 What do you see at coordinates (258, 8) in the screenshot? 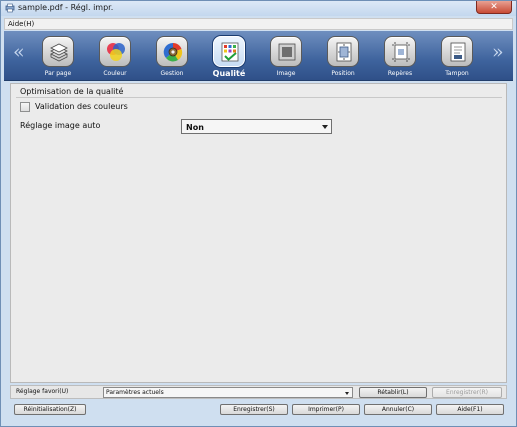
I see `title-bar: sample.pdf - Régl. impr. ✕` at bounding box center [258, 8].